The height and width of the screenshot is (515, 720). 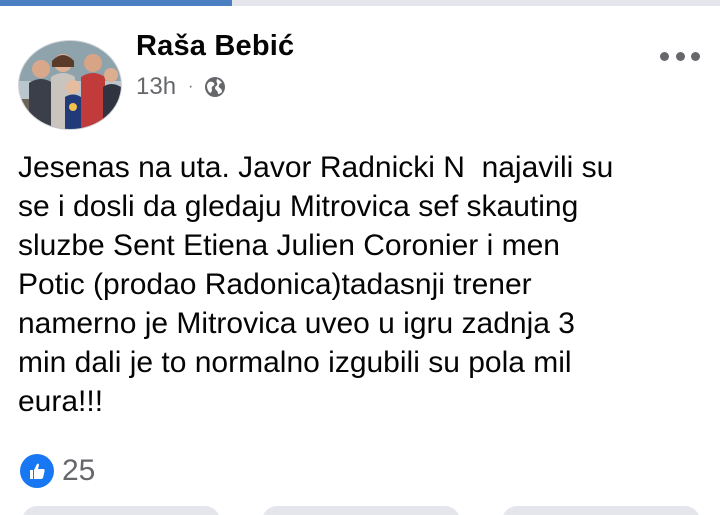 I want to click on like-icon, so click(x=37, y=471).